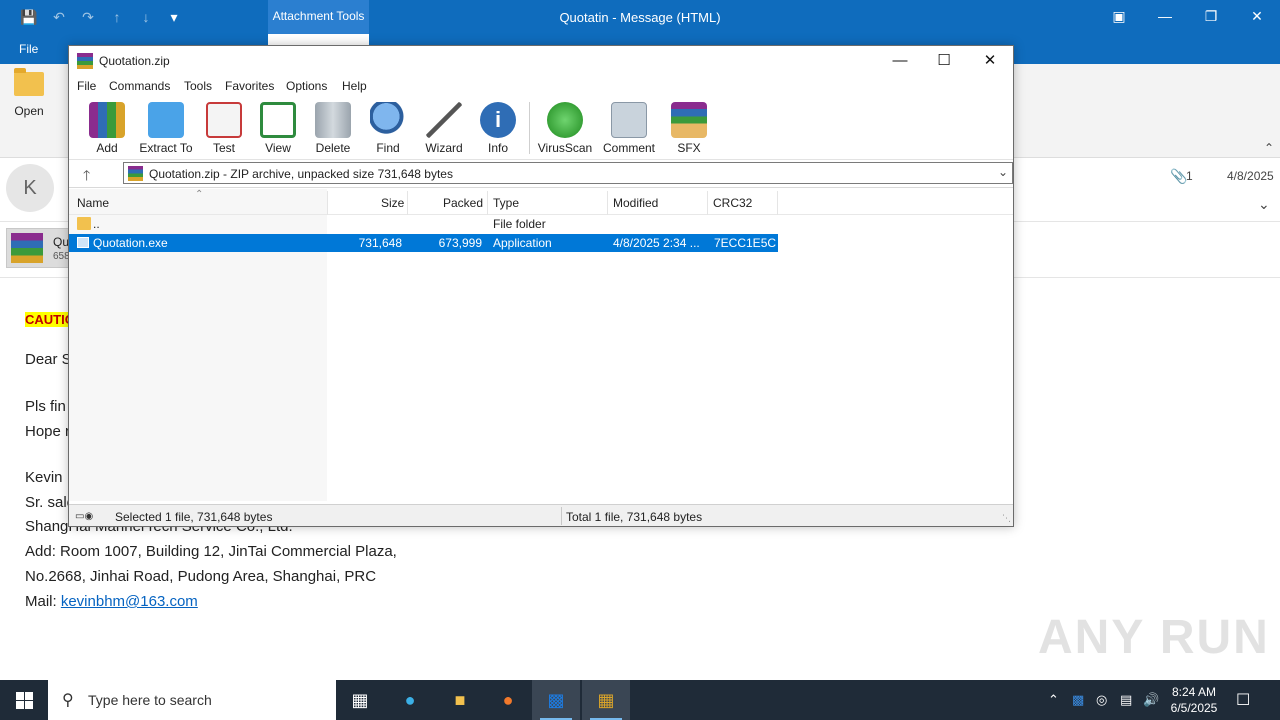  Describe the element at coordinates (198, 86) in the screenshot. I see `menu-tools: Tools` at that location.